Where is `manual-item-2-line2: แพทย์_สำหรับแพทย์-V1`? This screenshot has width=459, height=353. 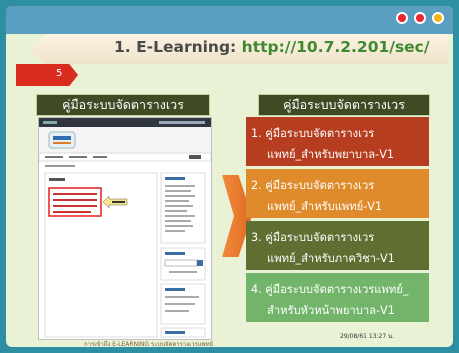
manual-item-2-line2: แพทย์_สำหรับแพทย์-V1 is located at coordinates (325, 206).